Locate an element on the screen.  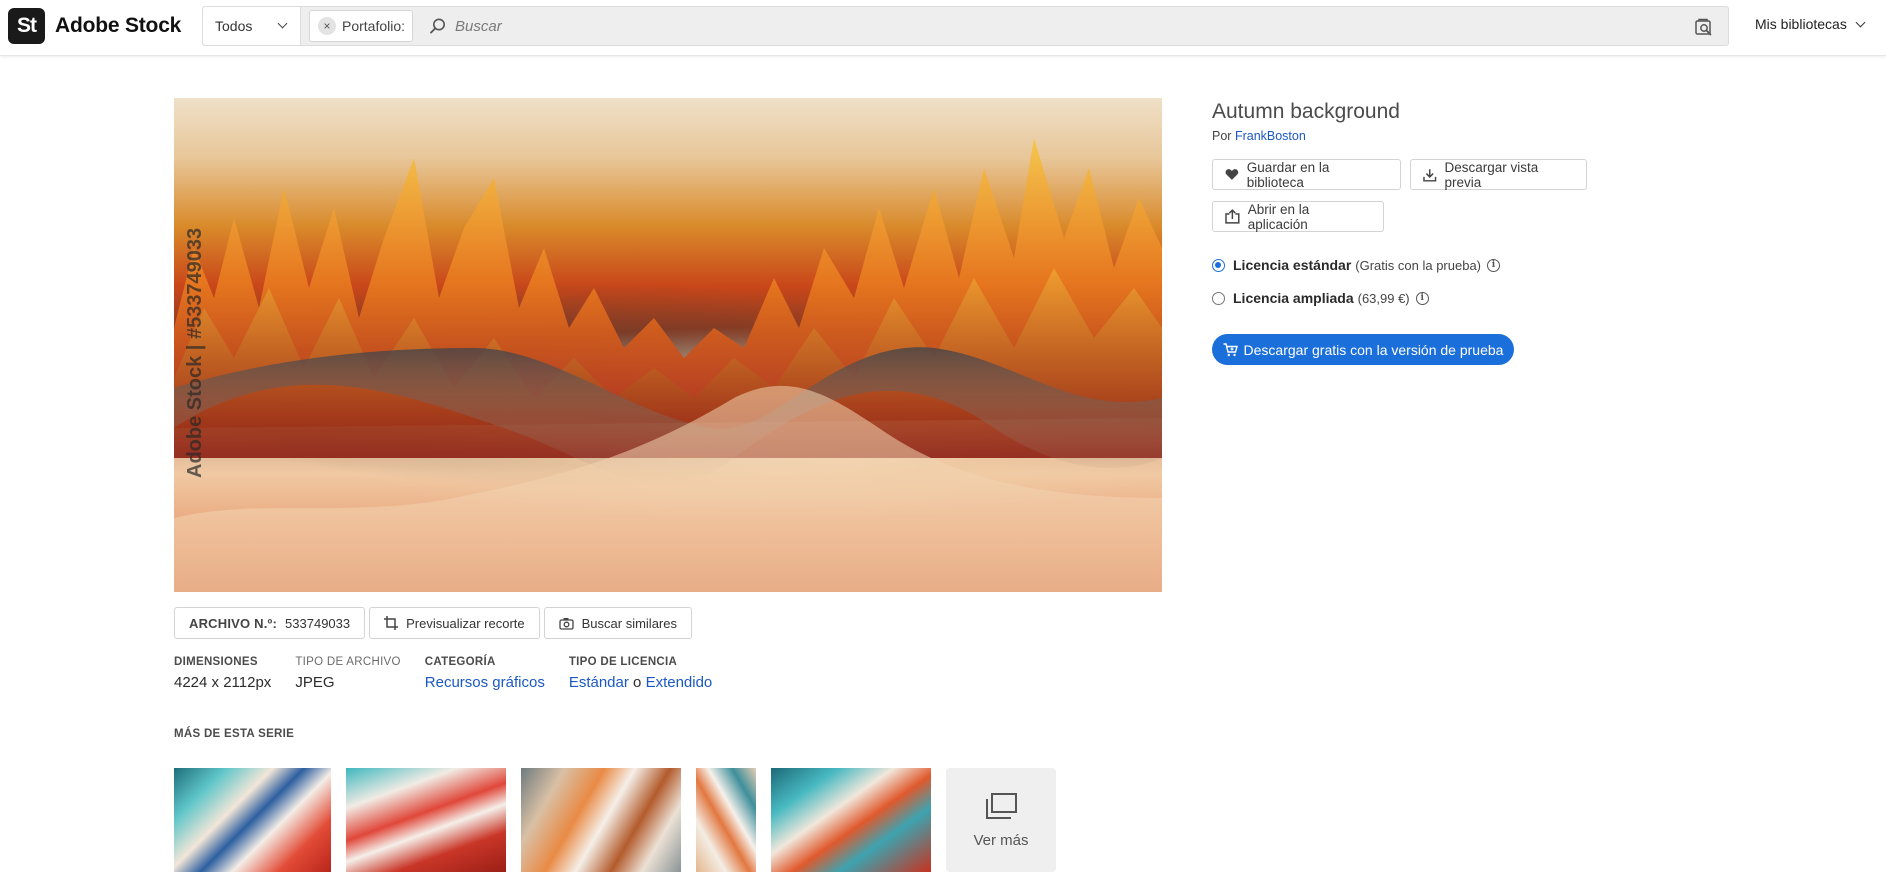
asset-title: Autumn background is located at coordinates (1306, 111).